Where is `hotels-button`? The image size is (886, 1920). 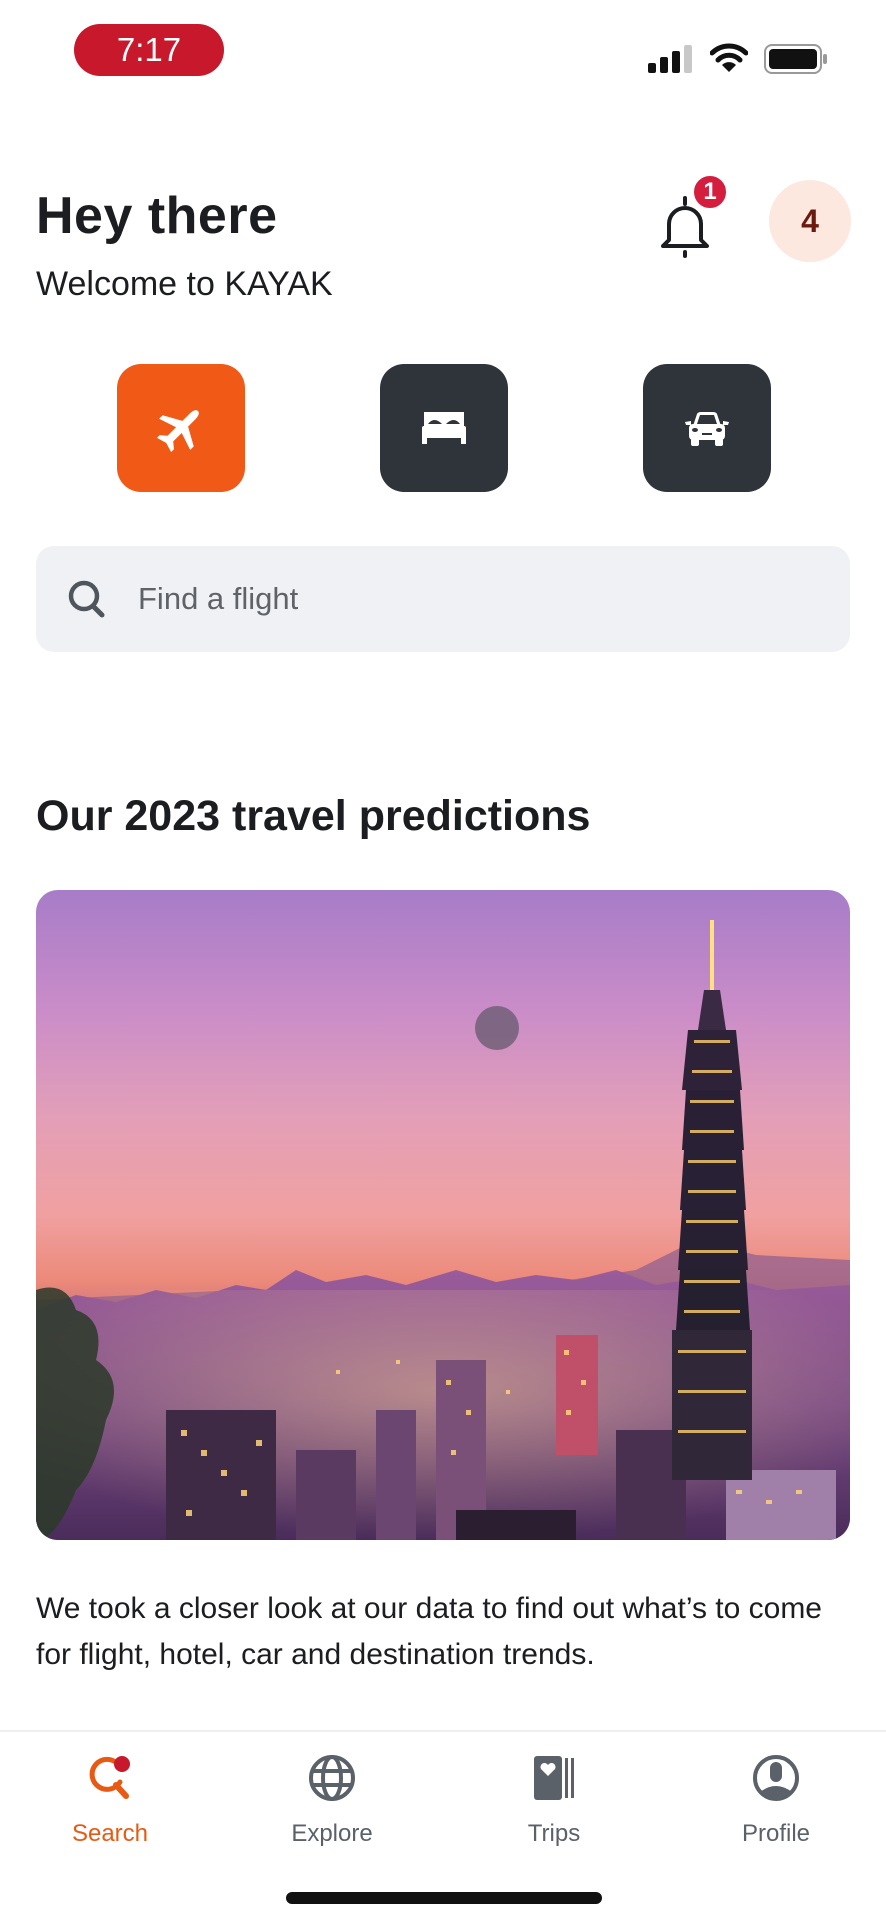
hotels-button is located at coordinates (444, 428).